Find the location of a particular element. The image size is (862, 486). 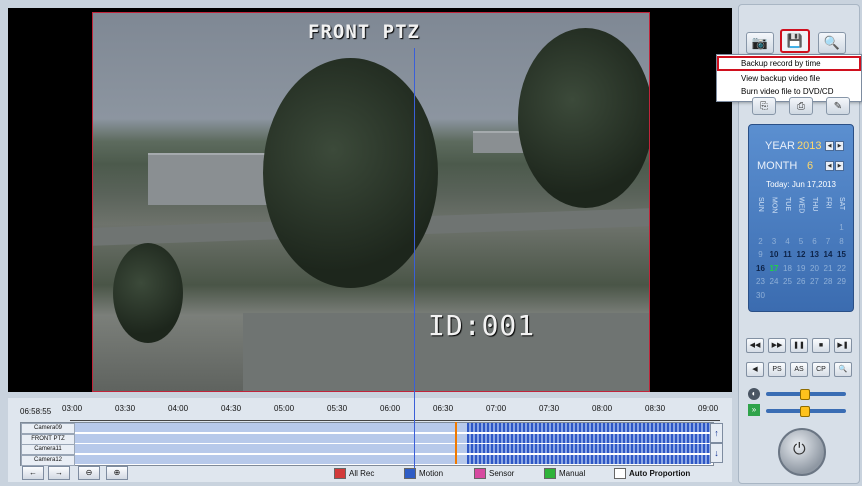

export-button: ⎘ is located at coordinates (764, 106).